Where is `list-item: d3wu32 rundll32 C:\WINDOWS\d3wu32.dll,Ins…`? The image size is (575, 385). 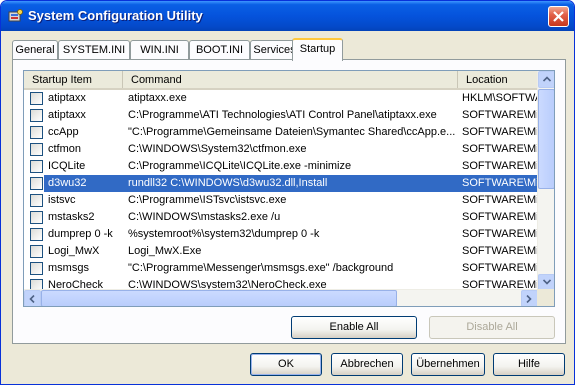
list-item: d3wu32 rundll32 C:\WINDOWS\d3wu32.dll,Ins… is located at coordinates (281, 183).